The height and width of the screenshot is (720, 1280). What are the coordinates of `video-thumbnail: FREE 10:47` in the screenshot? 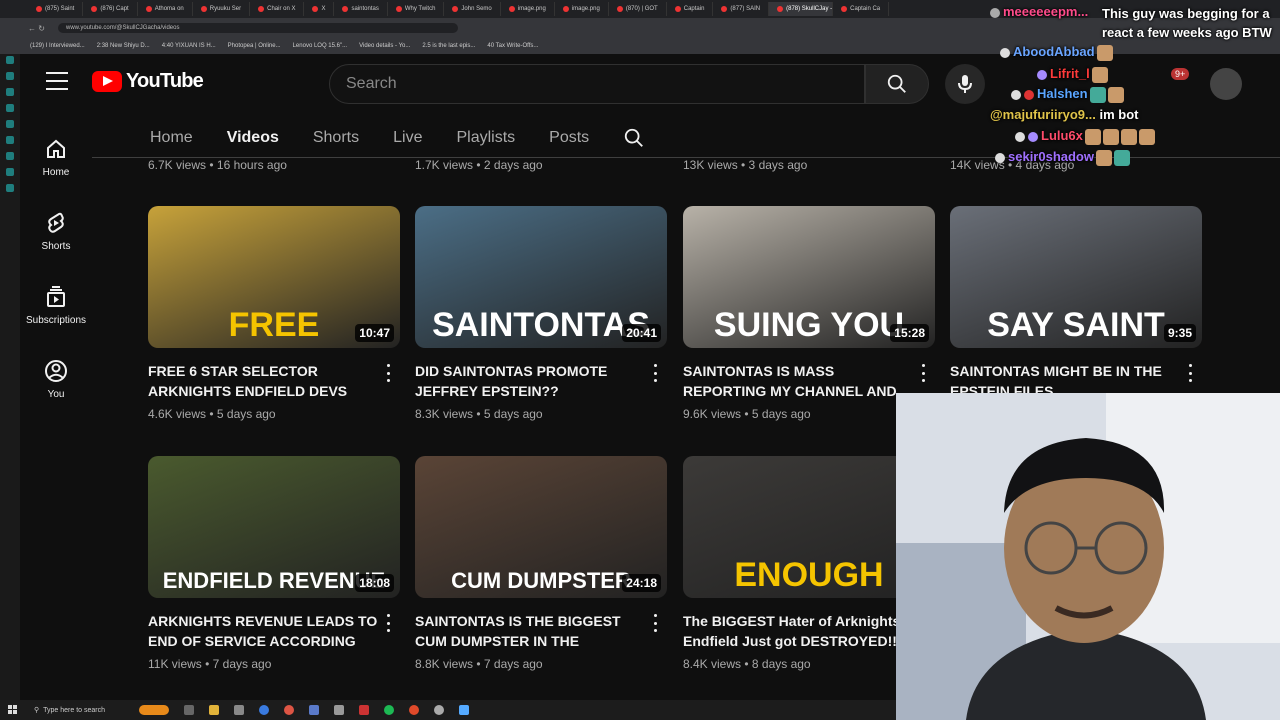 It's located at (274, 277).